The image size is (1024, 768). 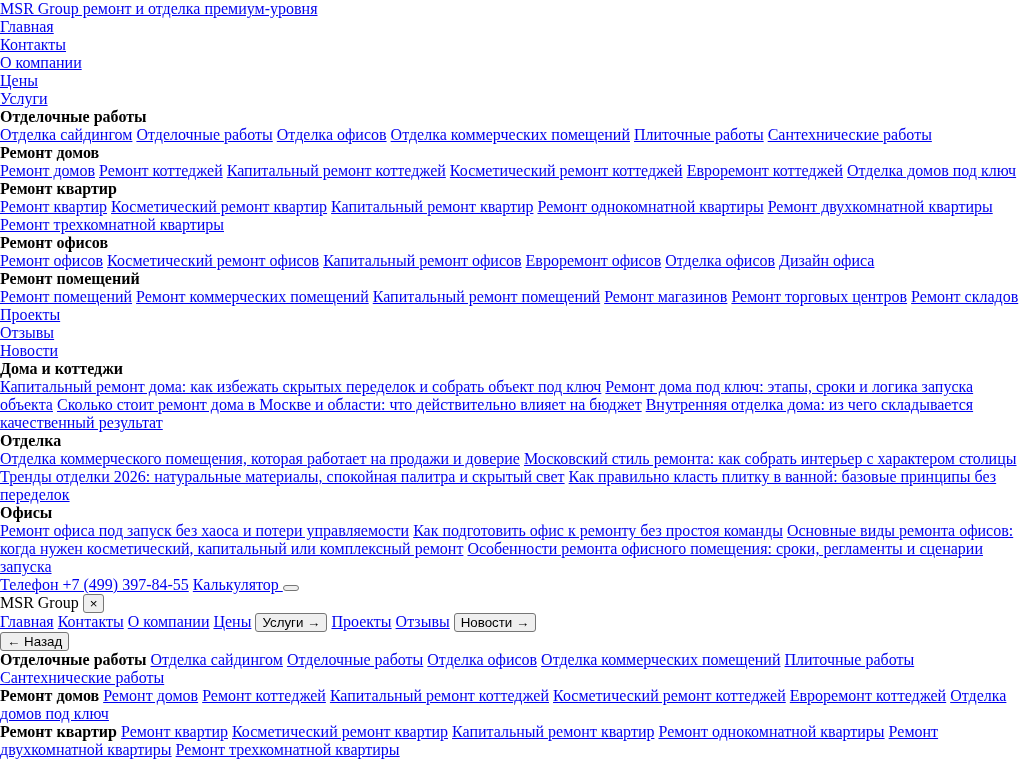 What do you see at coordinates (819, 296) in the screenshot?
I see `menu-link: Ремонт торговых центров` at bounding box center [819, 296].